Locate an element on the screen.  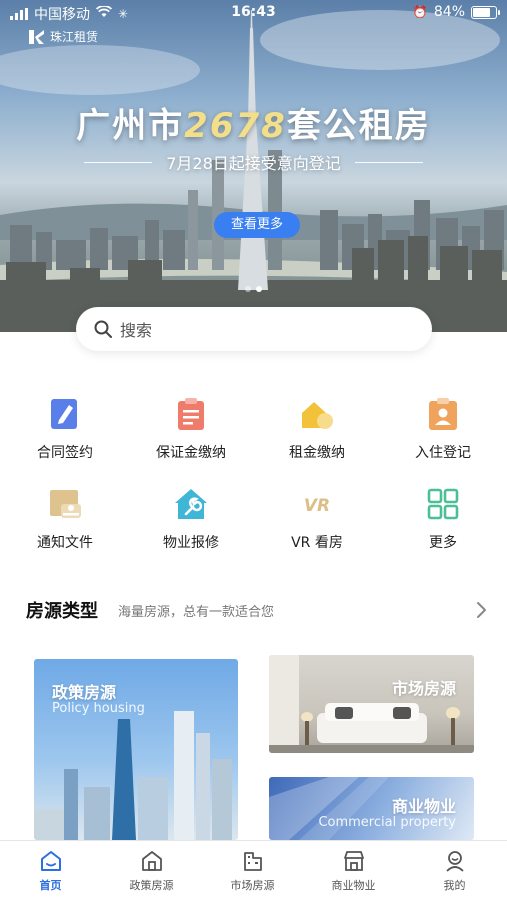
chevron-right-icon is located at coordinates (481, 610).